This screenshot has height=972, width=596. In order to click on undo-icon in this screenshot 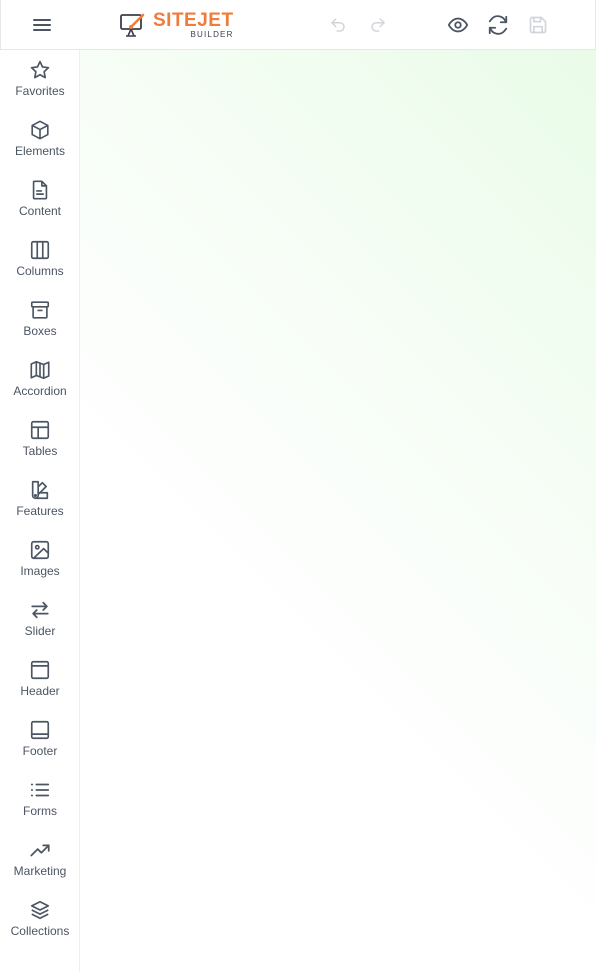, I will do `click(338, 25)`.